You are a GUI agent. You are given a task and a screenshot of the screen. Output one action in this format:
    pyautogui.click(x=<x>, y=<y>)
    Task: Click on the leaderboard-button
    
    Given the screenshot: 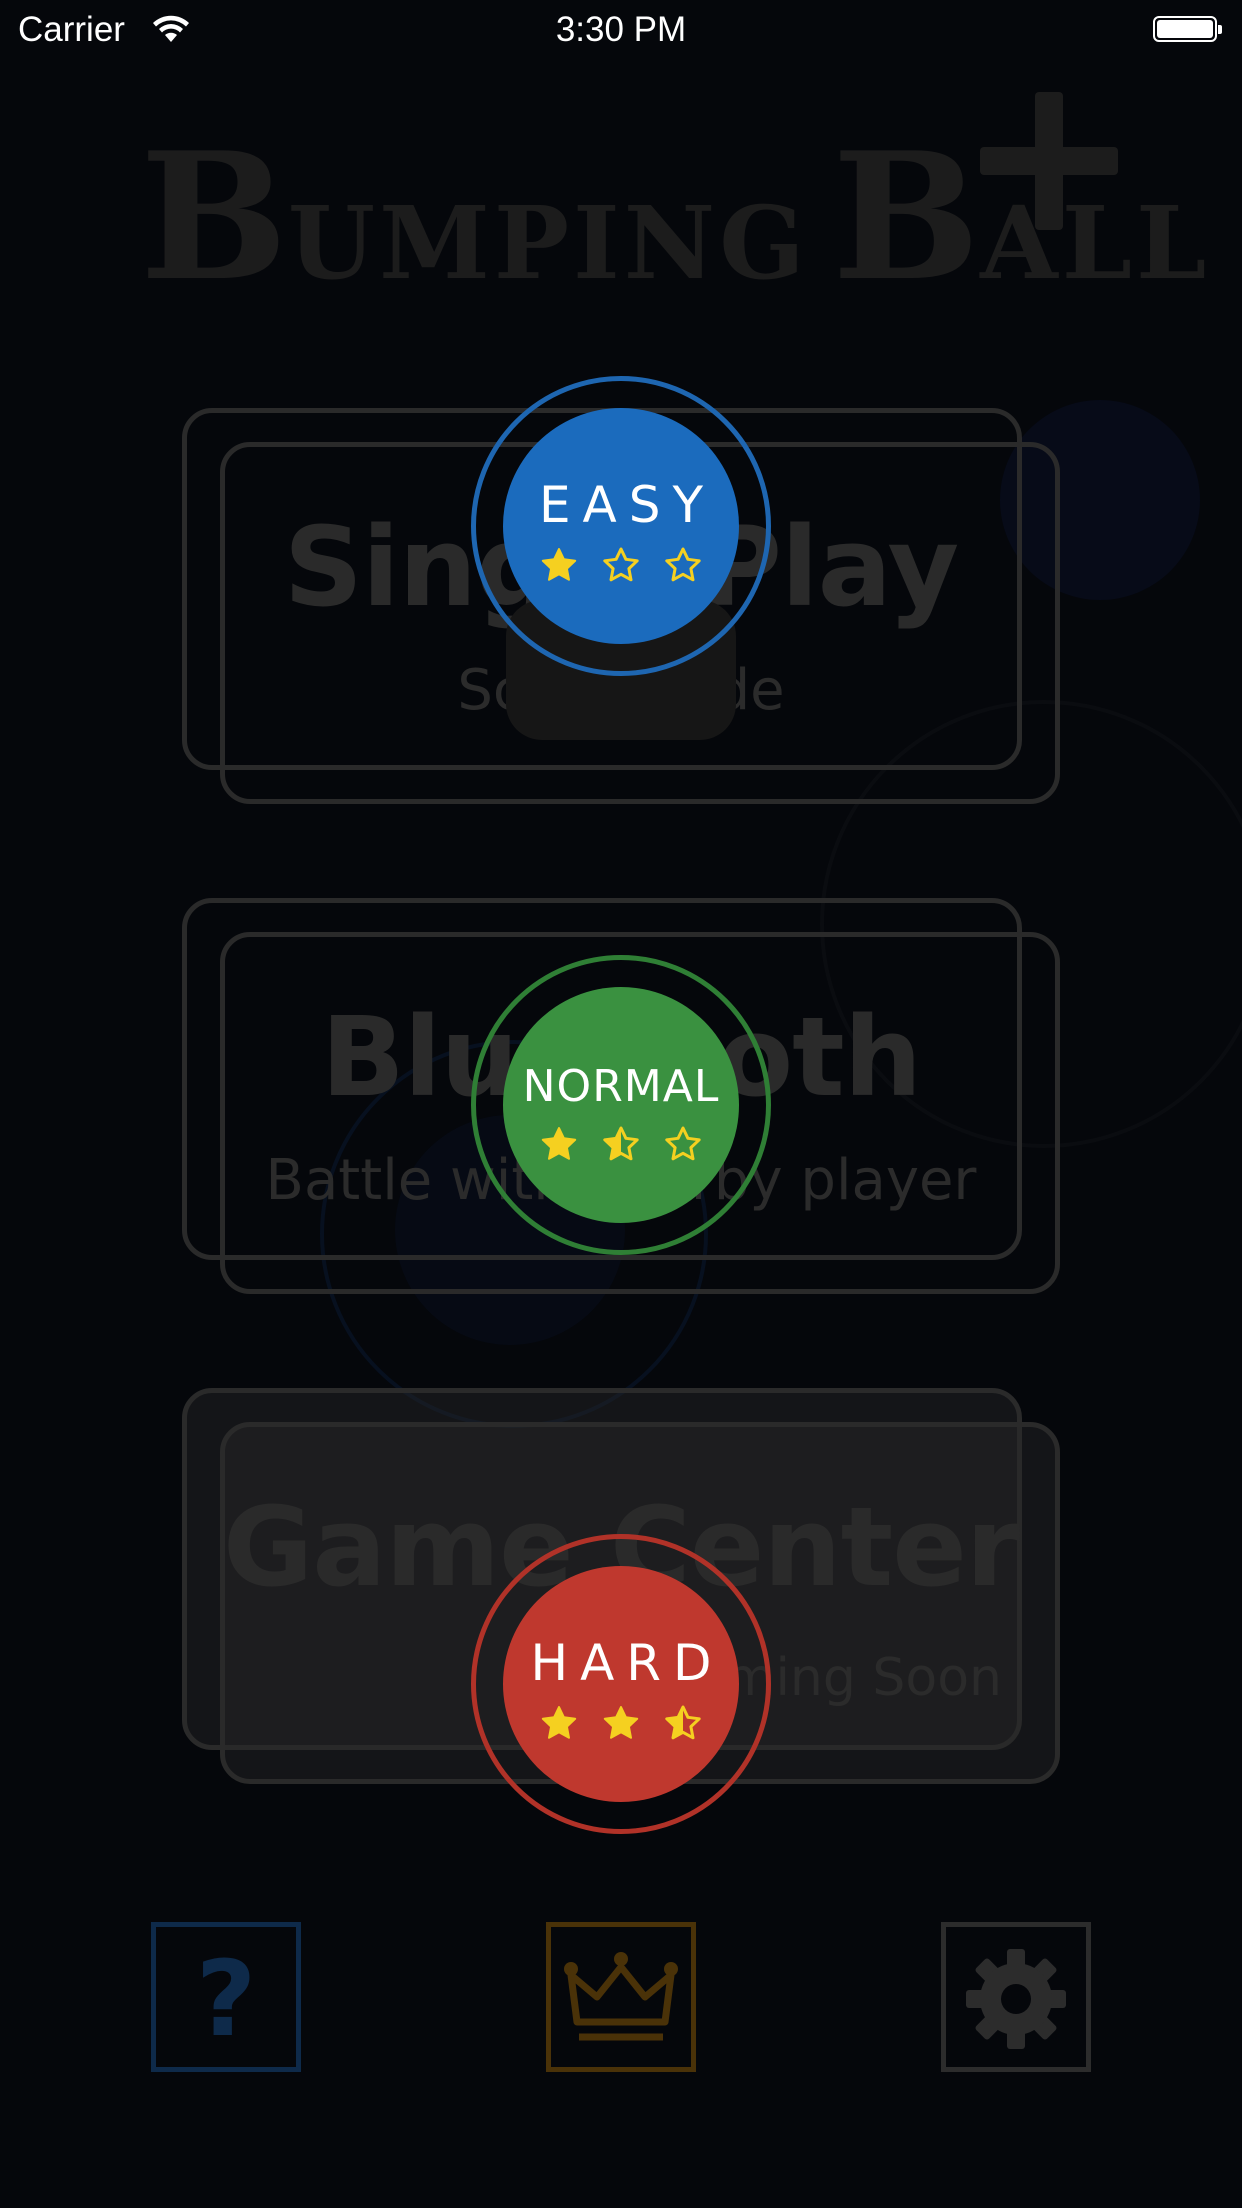 What is the action you would take?
    pyautogui.click(x=621, y=1997)
    